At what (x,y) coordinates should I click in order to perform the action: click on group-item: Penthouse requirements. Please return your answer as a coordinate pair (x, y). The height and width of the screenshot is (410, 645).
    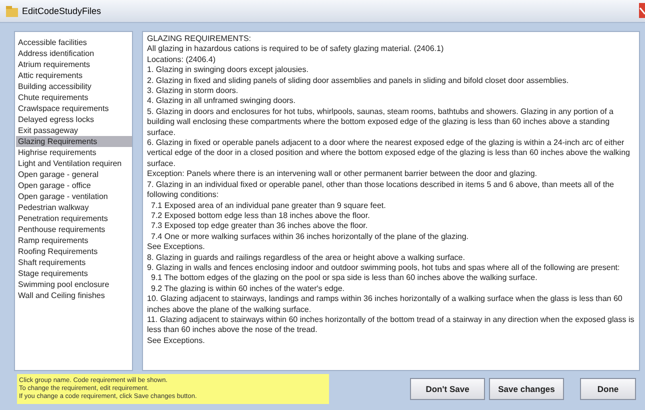
    Looking at the image, I should click on (74, 229).